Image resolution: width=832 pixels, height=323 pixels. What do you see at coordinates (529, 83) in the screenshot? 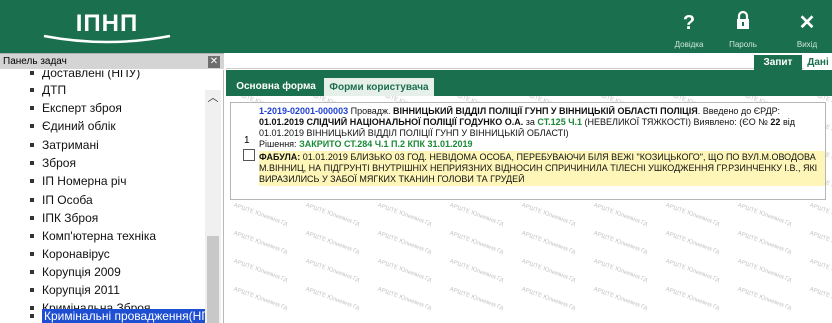
I see `tabs-bar: Основна форма Форми користувача` at bounding box center [529, 83].